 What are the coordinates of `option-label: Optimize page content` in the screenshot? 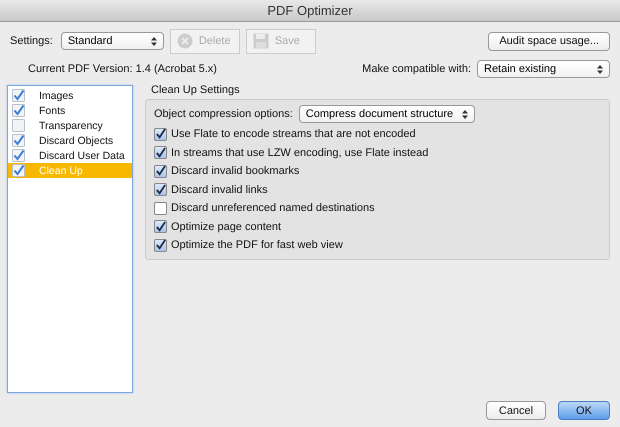 It's located at (226, 226).